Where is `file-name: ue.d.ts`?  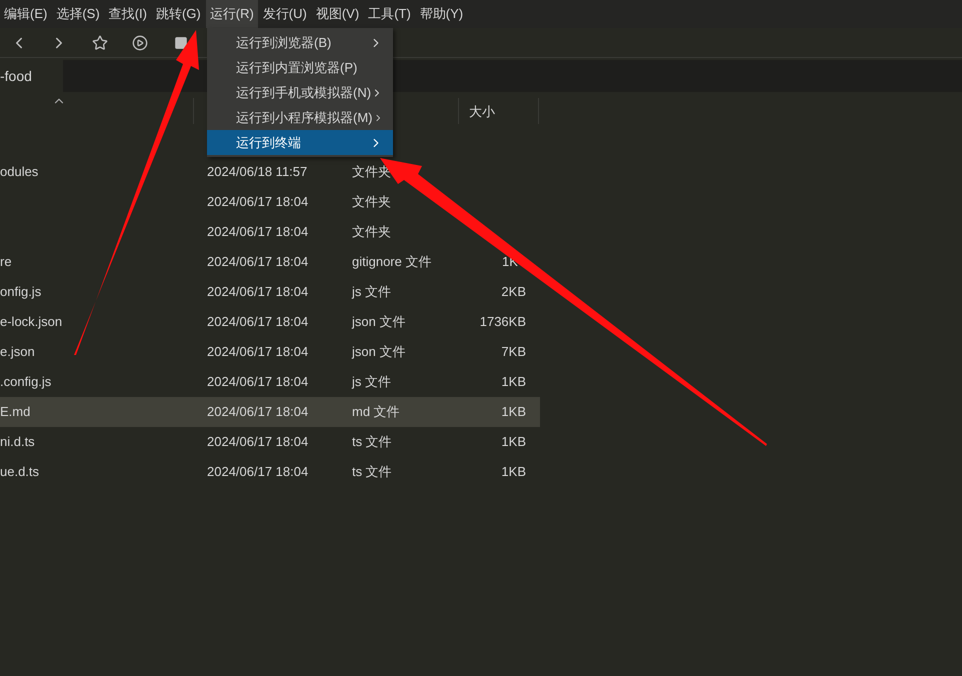 file-name: ue.d.ts is located at coordinates (20, 472).